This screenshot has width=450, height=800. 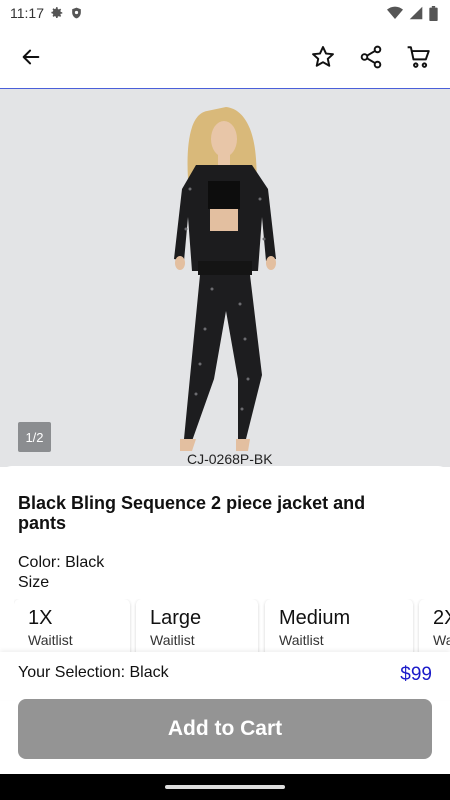 I want to click on signal-icon, so click(x=416, y=13).